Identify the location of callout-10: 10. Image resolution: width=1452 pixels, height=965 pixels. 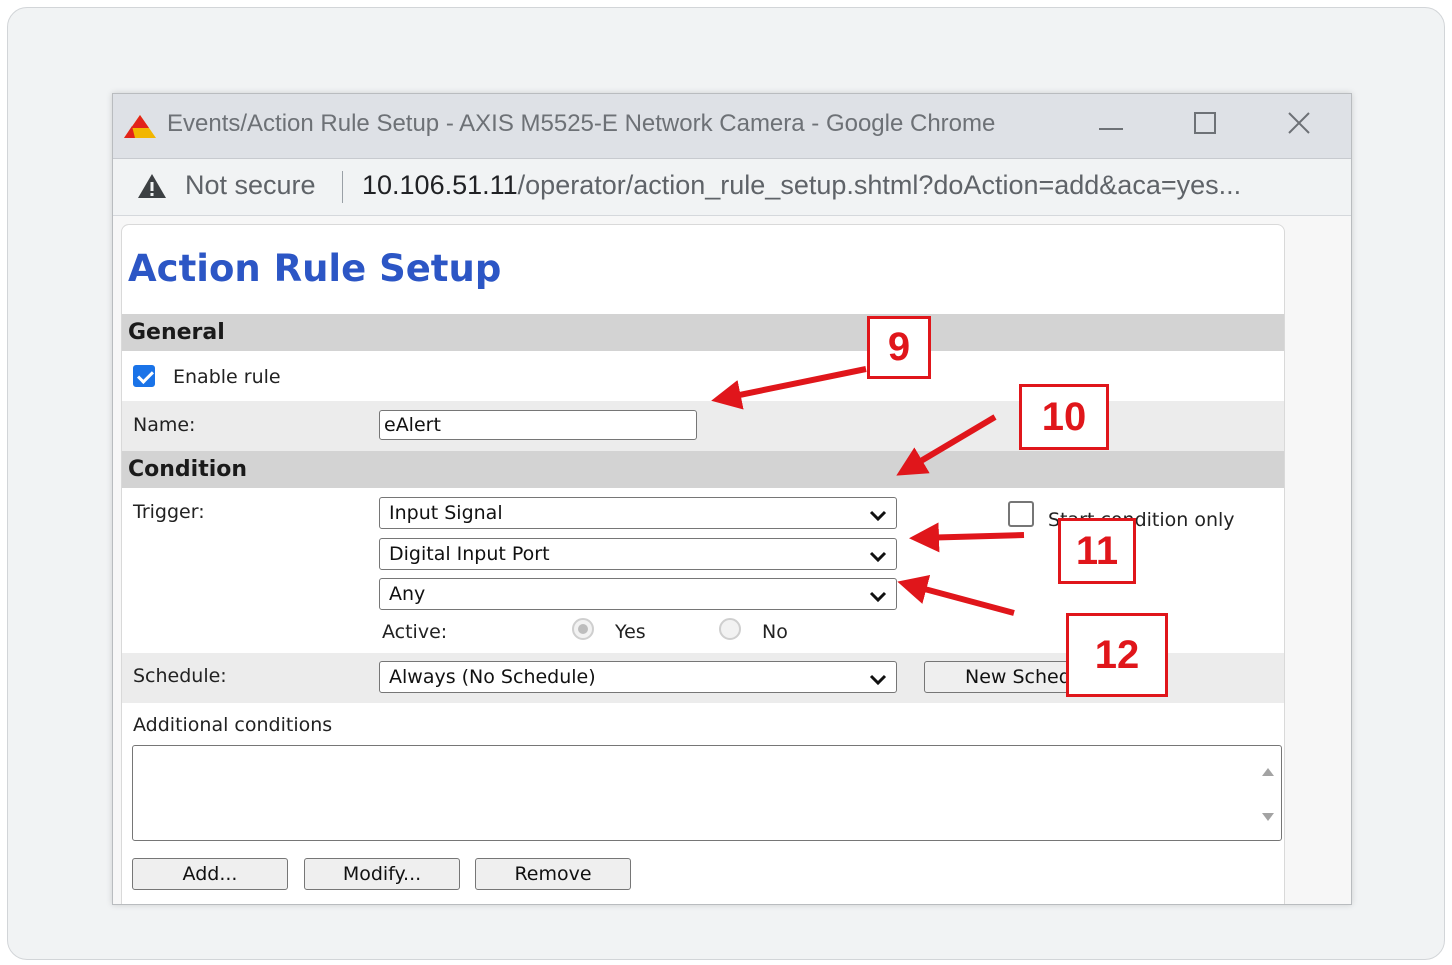
(1064, 417).